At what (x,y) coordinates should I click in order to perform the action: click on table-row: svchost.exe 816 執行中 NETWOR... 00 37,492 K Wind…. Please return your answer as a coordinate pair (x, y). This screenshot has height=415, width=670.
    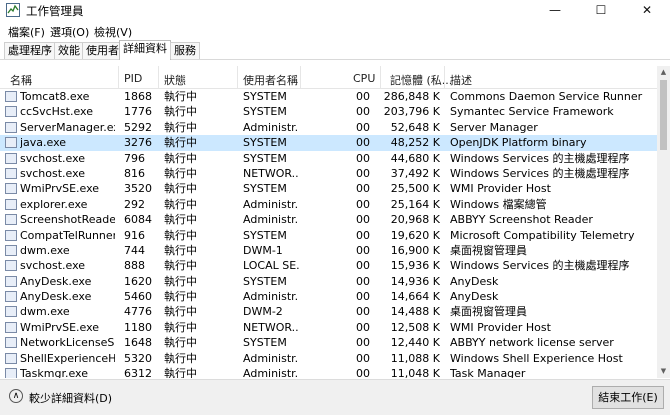
    Looking at the image, I should click on (328, 173).